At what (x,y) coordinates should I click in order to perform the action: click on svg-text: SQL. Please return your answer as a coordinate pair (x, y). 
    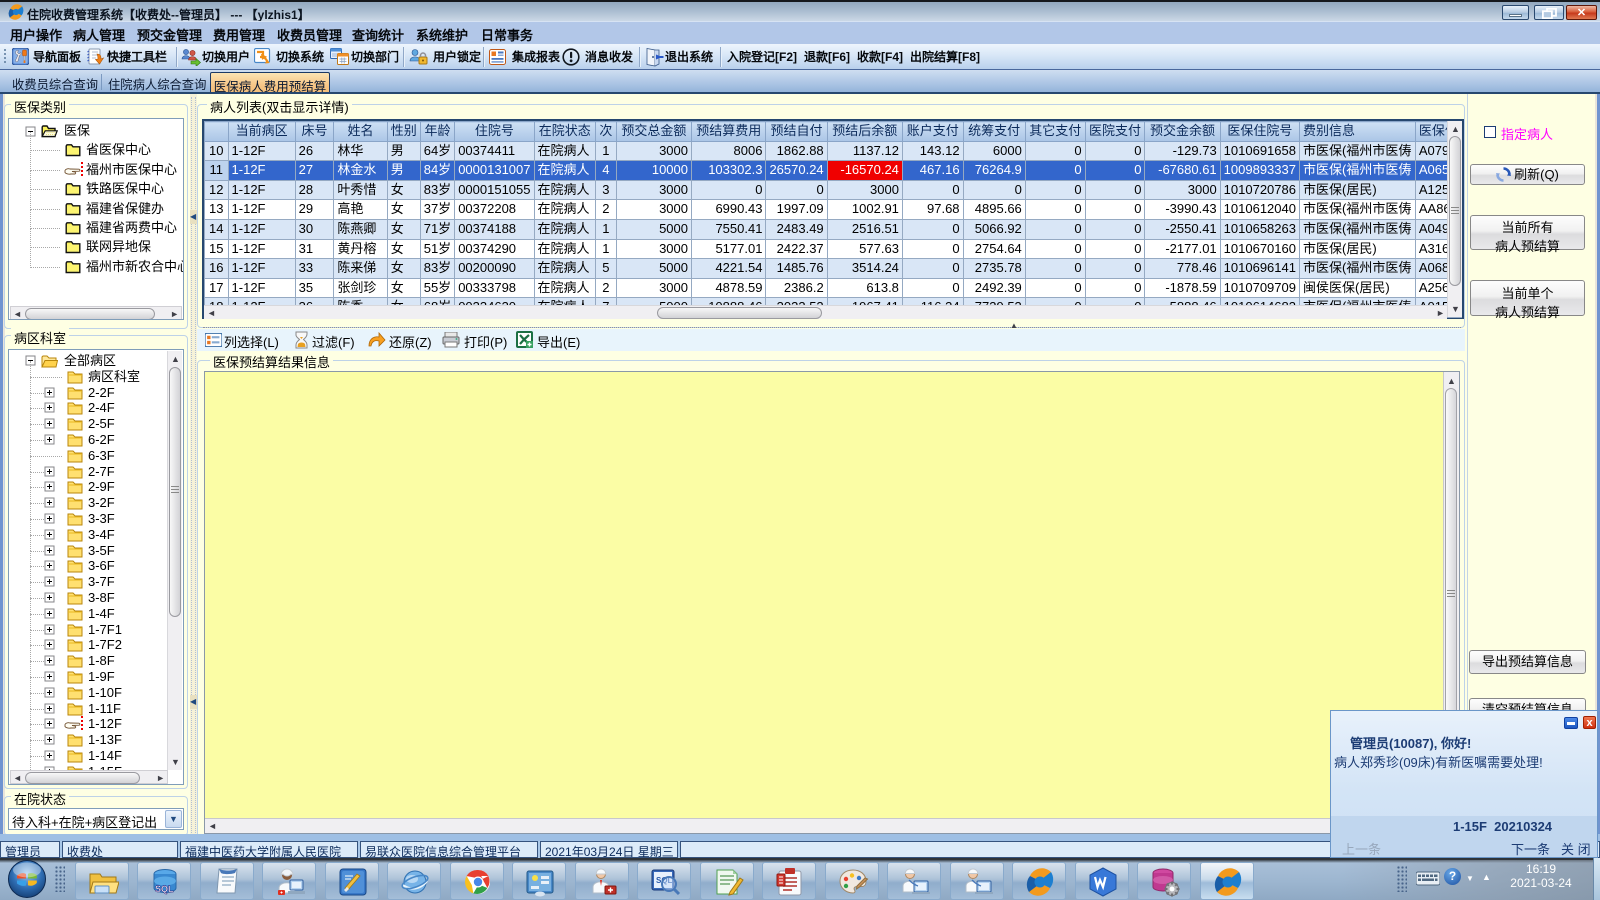
    Looking at the image, I should click on (164, 889).